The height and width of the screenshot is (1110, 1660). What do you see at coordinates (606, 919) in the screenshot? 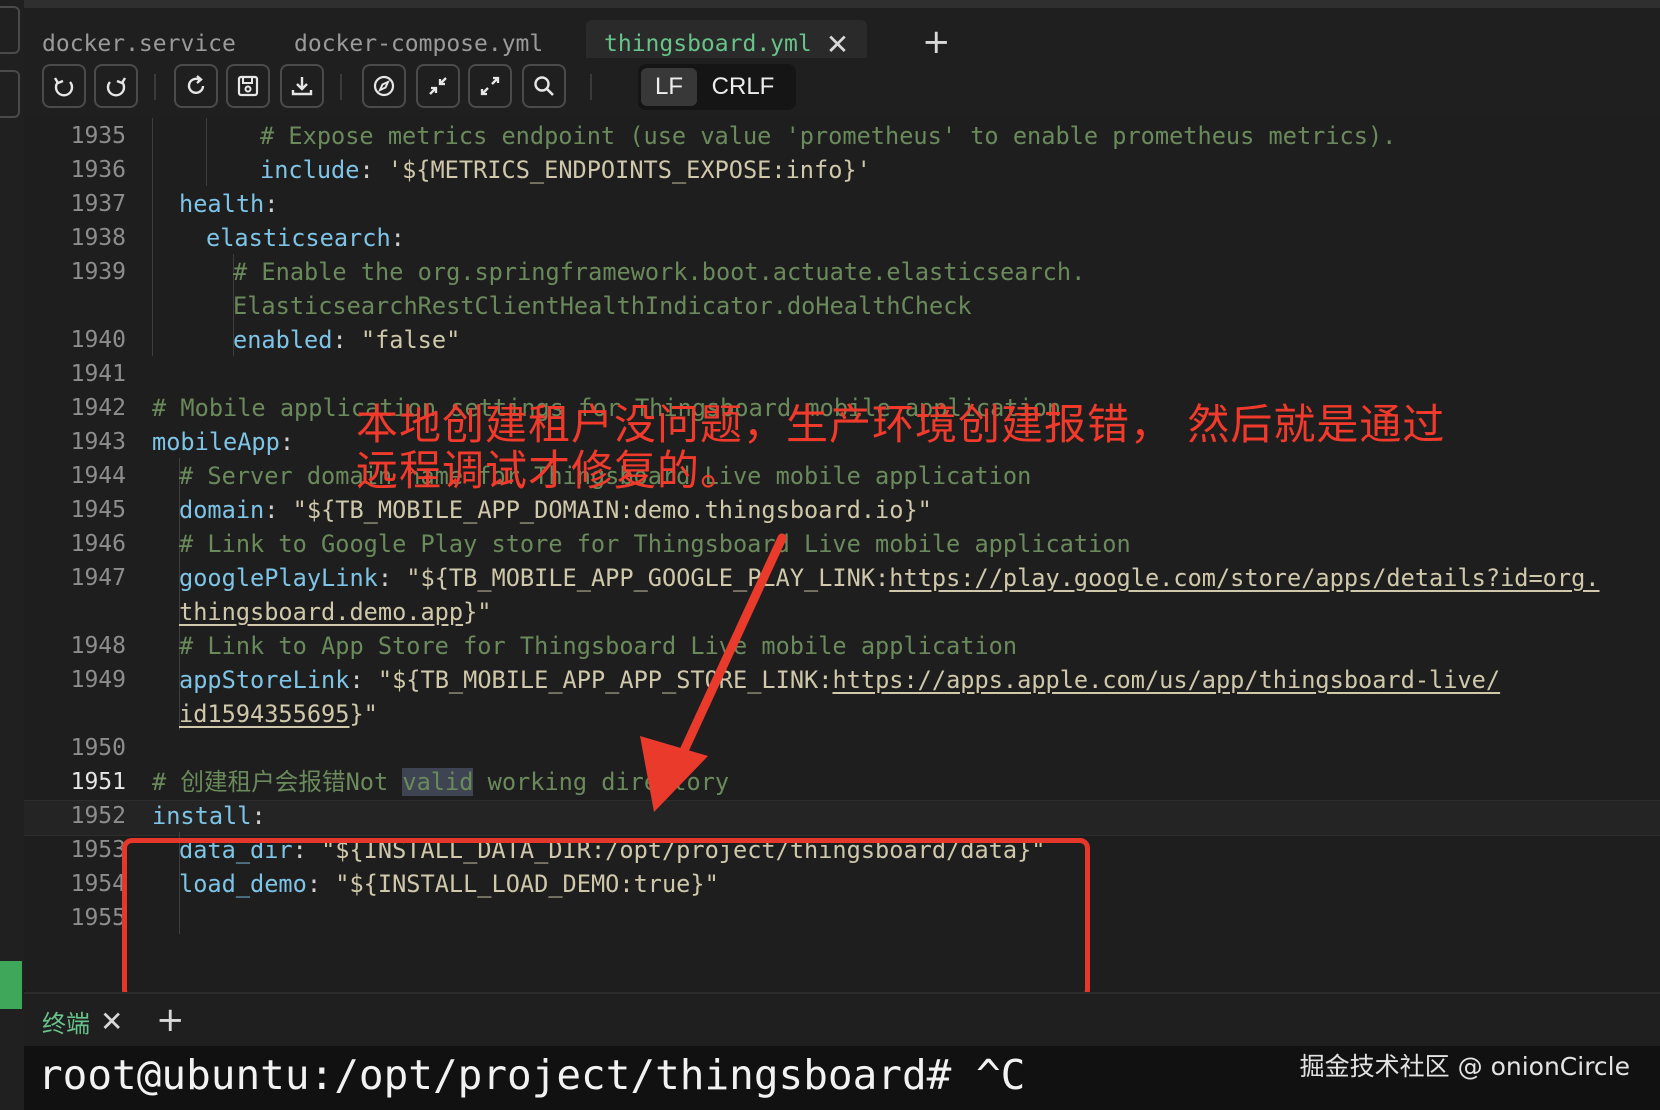
I see `highlight-box` at bounding box center [606, 919].